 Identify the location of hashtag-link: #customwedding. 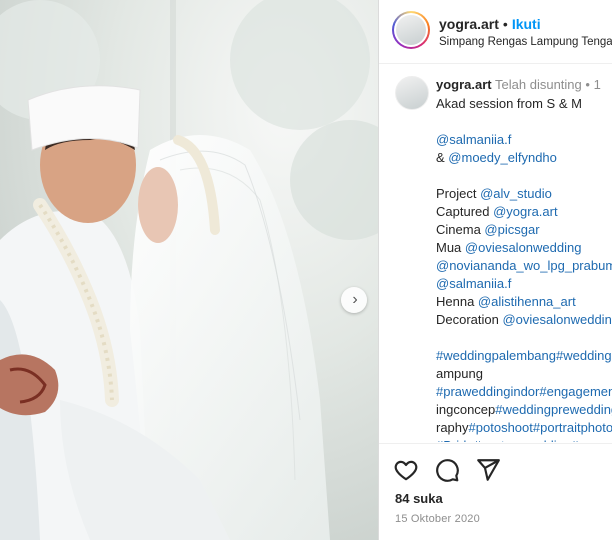
(523, 440).